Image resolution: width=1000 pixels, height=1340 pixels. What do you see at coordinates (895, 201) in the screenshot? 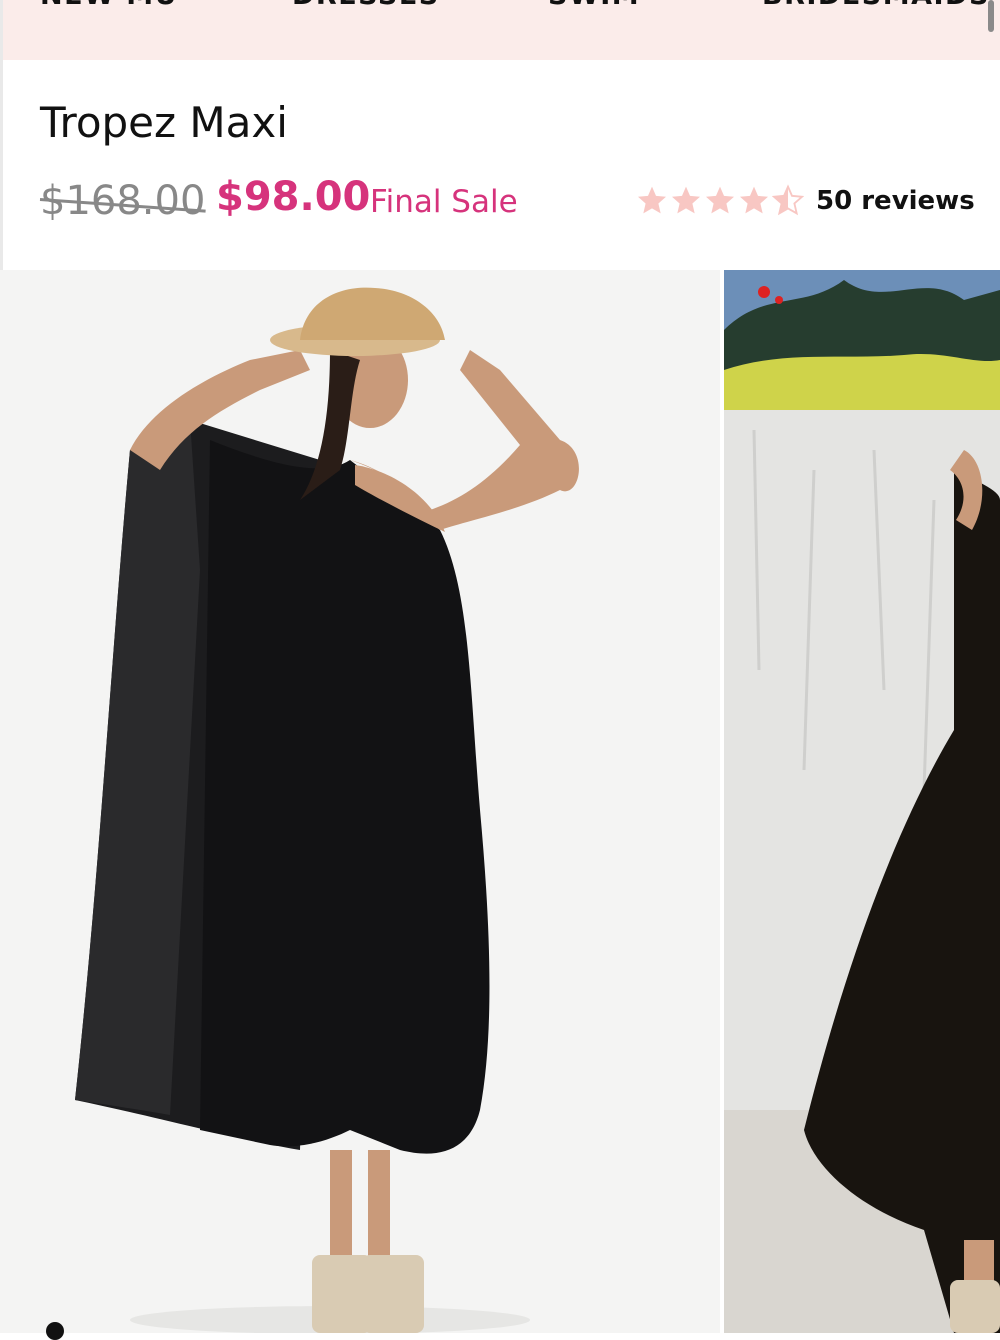
I see `reviews-link: 50 reviews` at bounding box center [895, 201].